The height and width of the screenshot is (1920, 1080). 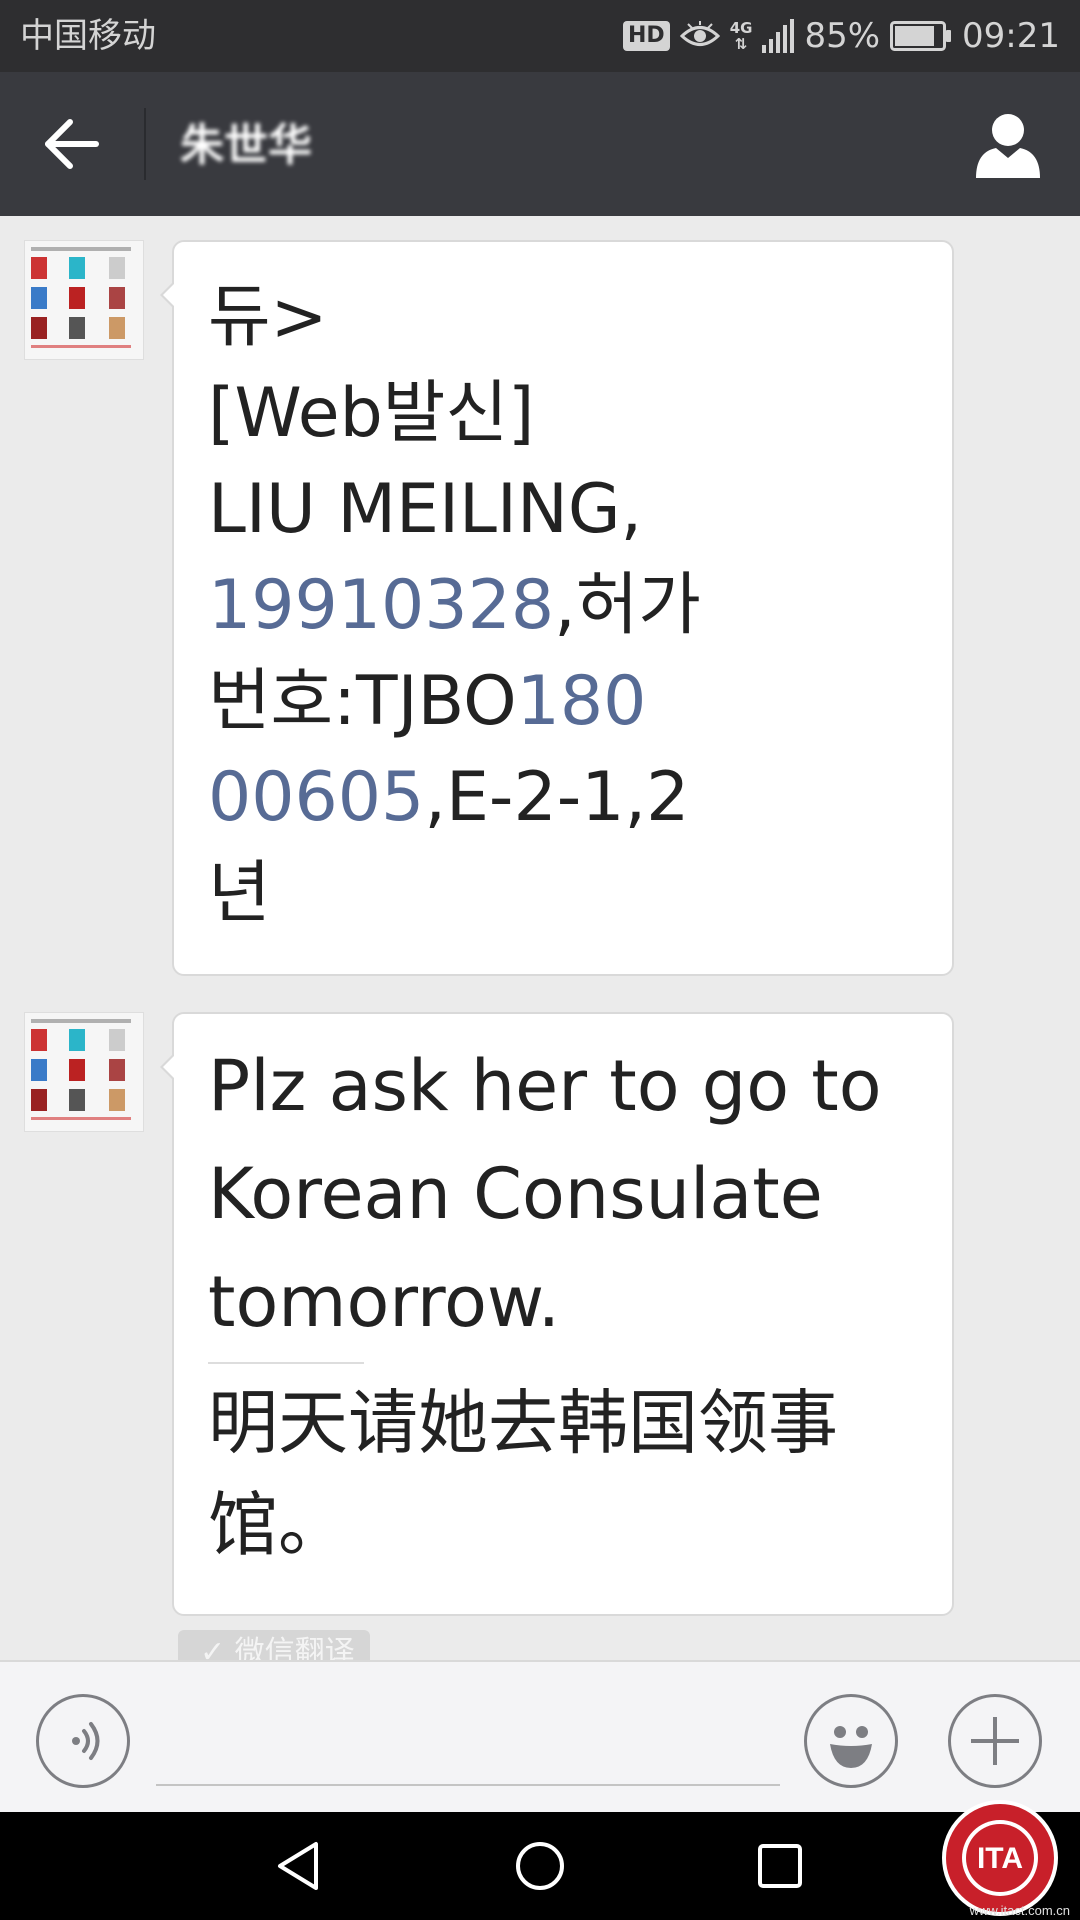 What do you see at coordinates (1008, 144) in the screenshot?
I see `person-icon` at bounding box center [1008, 144].